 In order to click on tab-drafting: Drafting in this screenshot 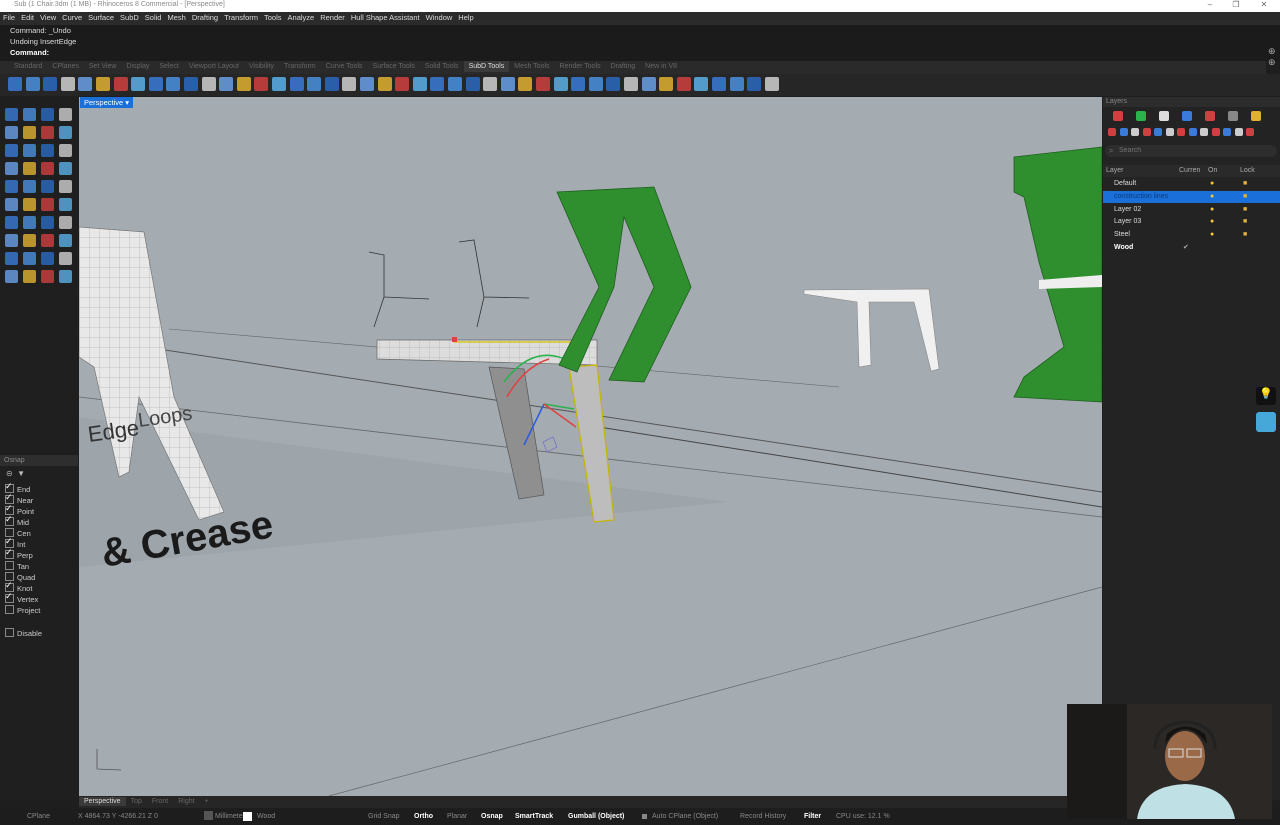, I will do `click(623, 66)`.